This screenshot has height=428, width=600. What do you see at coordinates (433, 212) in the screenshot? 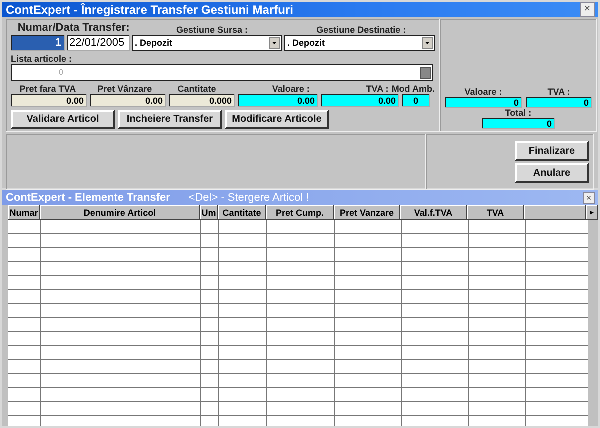
I see `column-header: Val.f.TVA` at bounding box center [433, 212].